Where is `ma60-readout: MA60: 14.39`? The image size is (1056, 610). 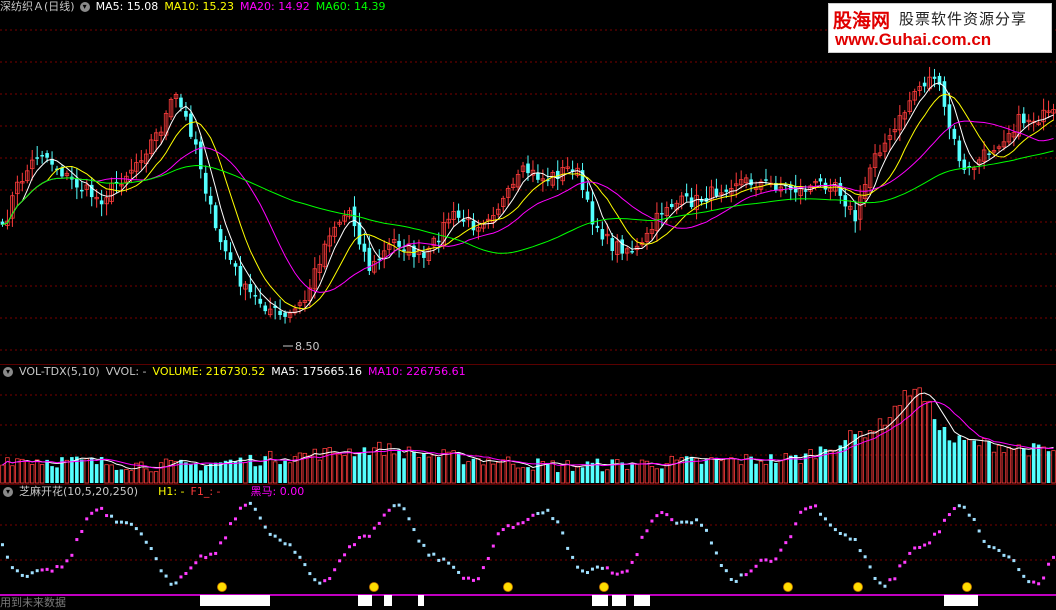 ma60-readout: MA60: 14.39 is located at coordinates (350, 6).